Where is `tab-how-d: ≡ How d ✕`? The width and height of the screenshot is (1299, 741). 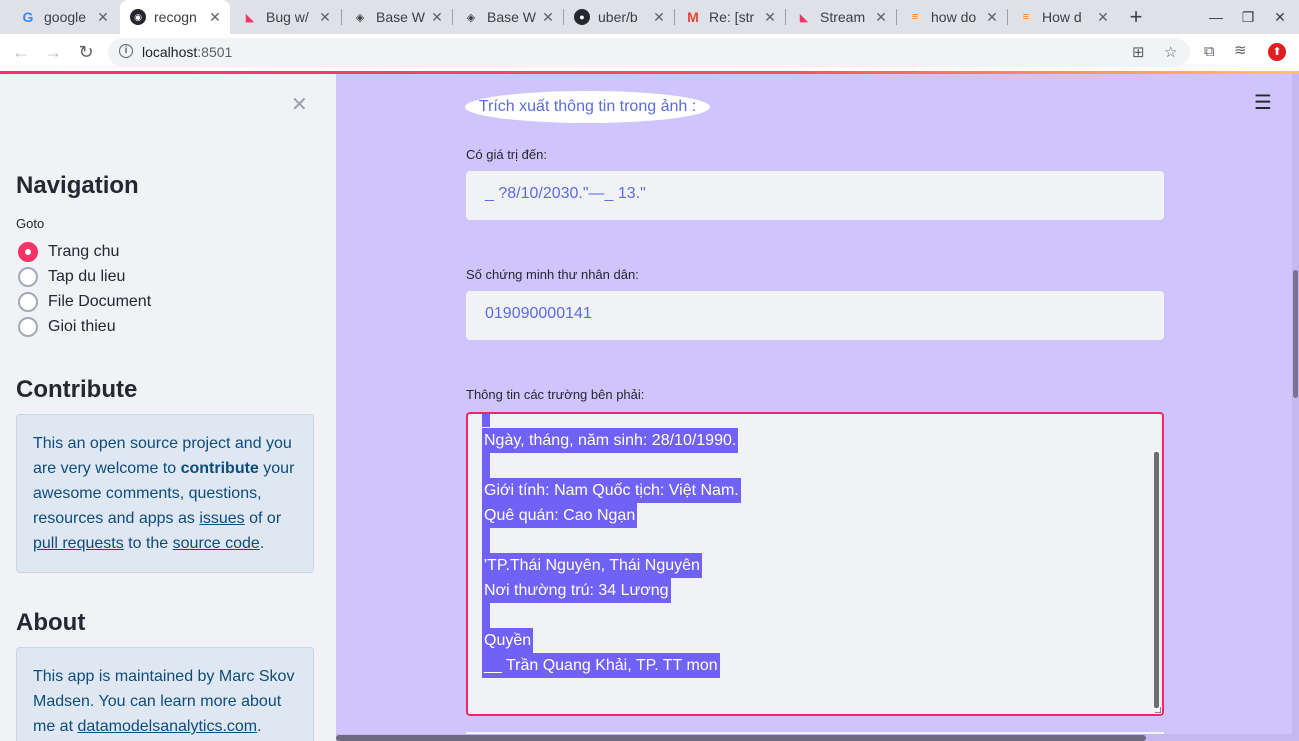
tab-how-d: ≡ How d ✕ is located at coordinates (1063, 17).